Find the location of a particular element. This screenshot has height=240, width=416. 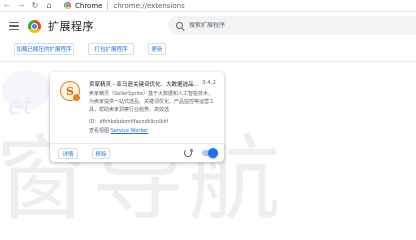

forward-icon: → is located at coordinates (21, 6).